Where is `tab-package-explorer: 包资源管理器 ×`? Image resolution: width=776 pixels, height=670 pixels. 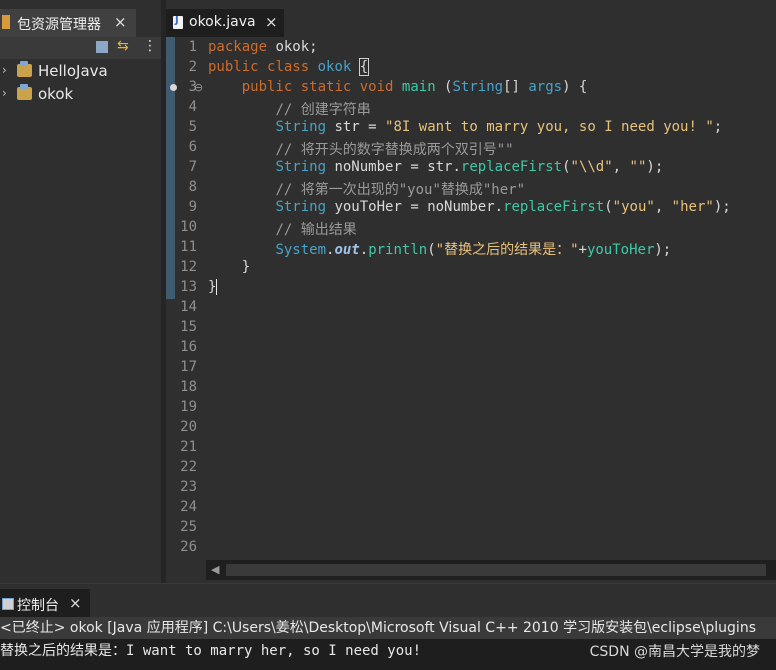
tab-package-explorer: 包资源管理器 × is located at coordinates (68, 23).